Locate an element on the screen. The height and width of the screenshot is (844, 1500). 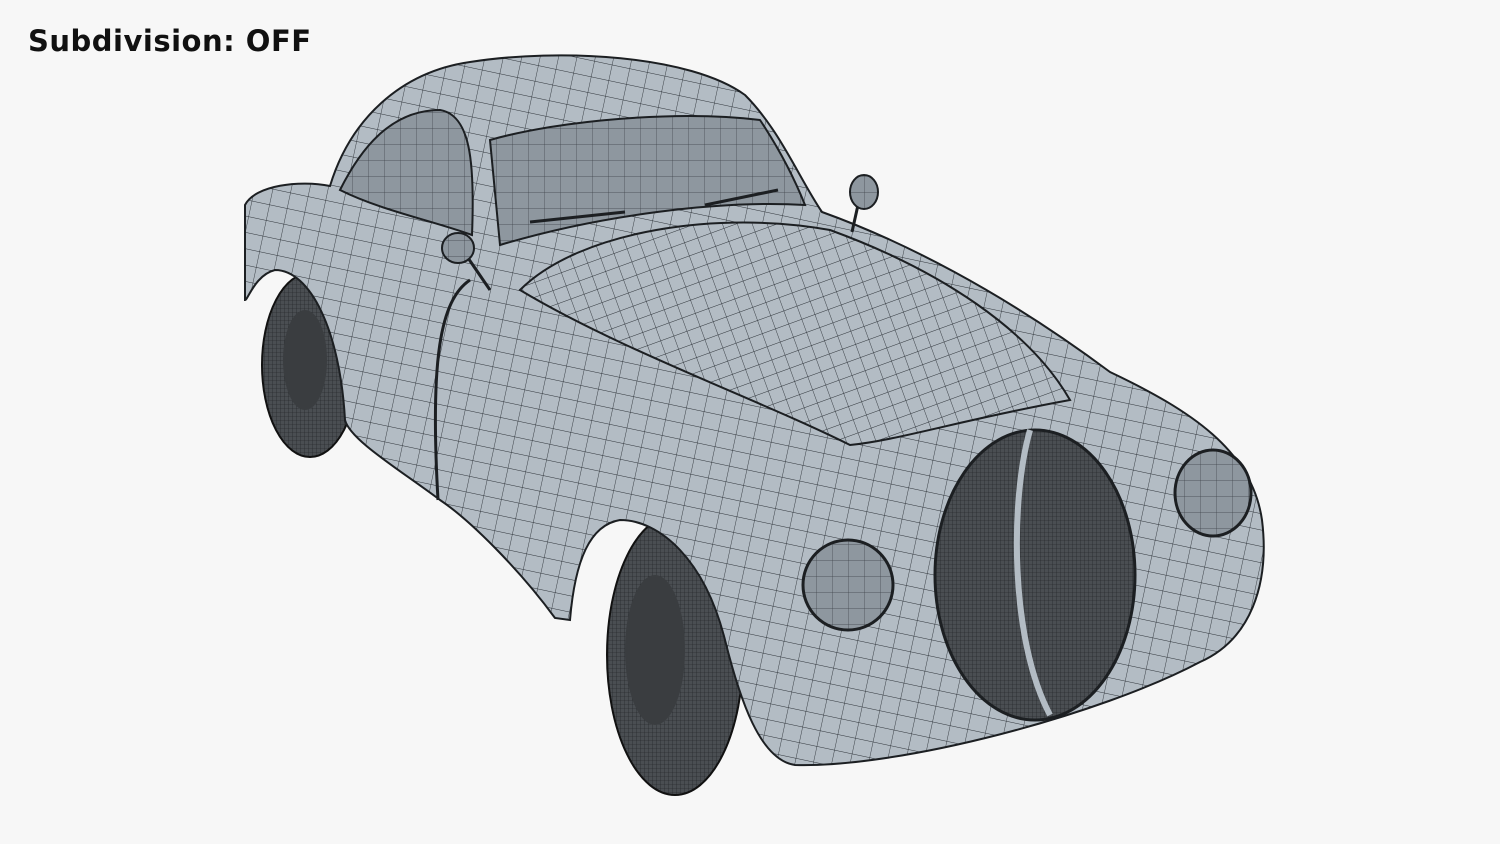
grille is located at coordinates (1035, 575).